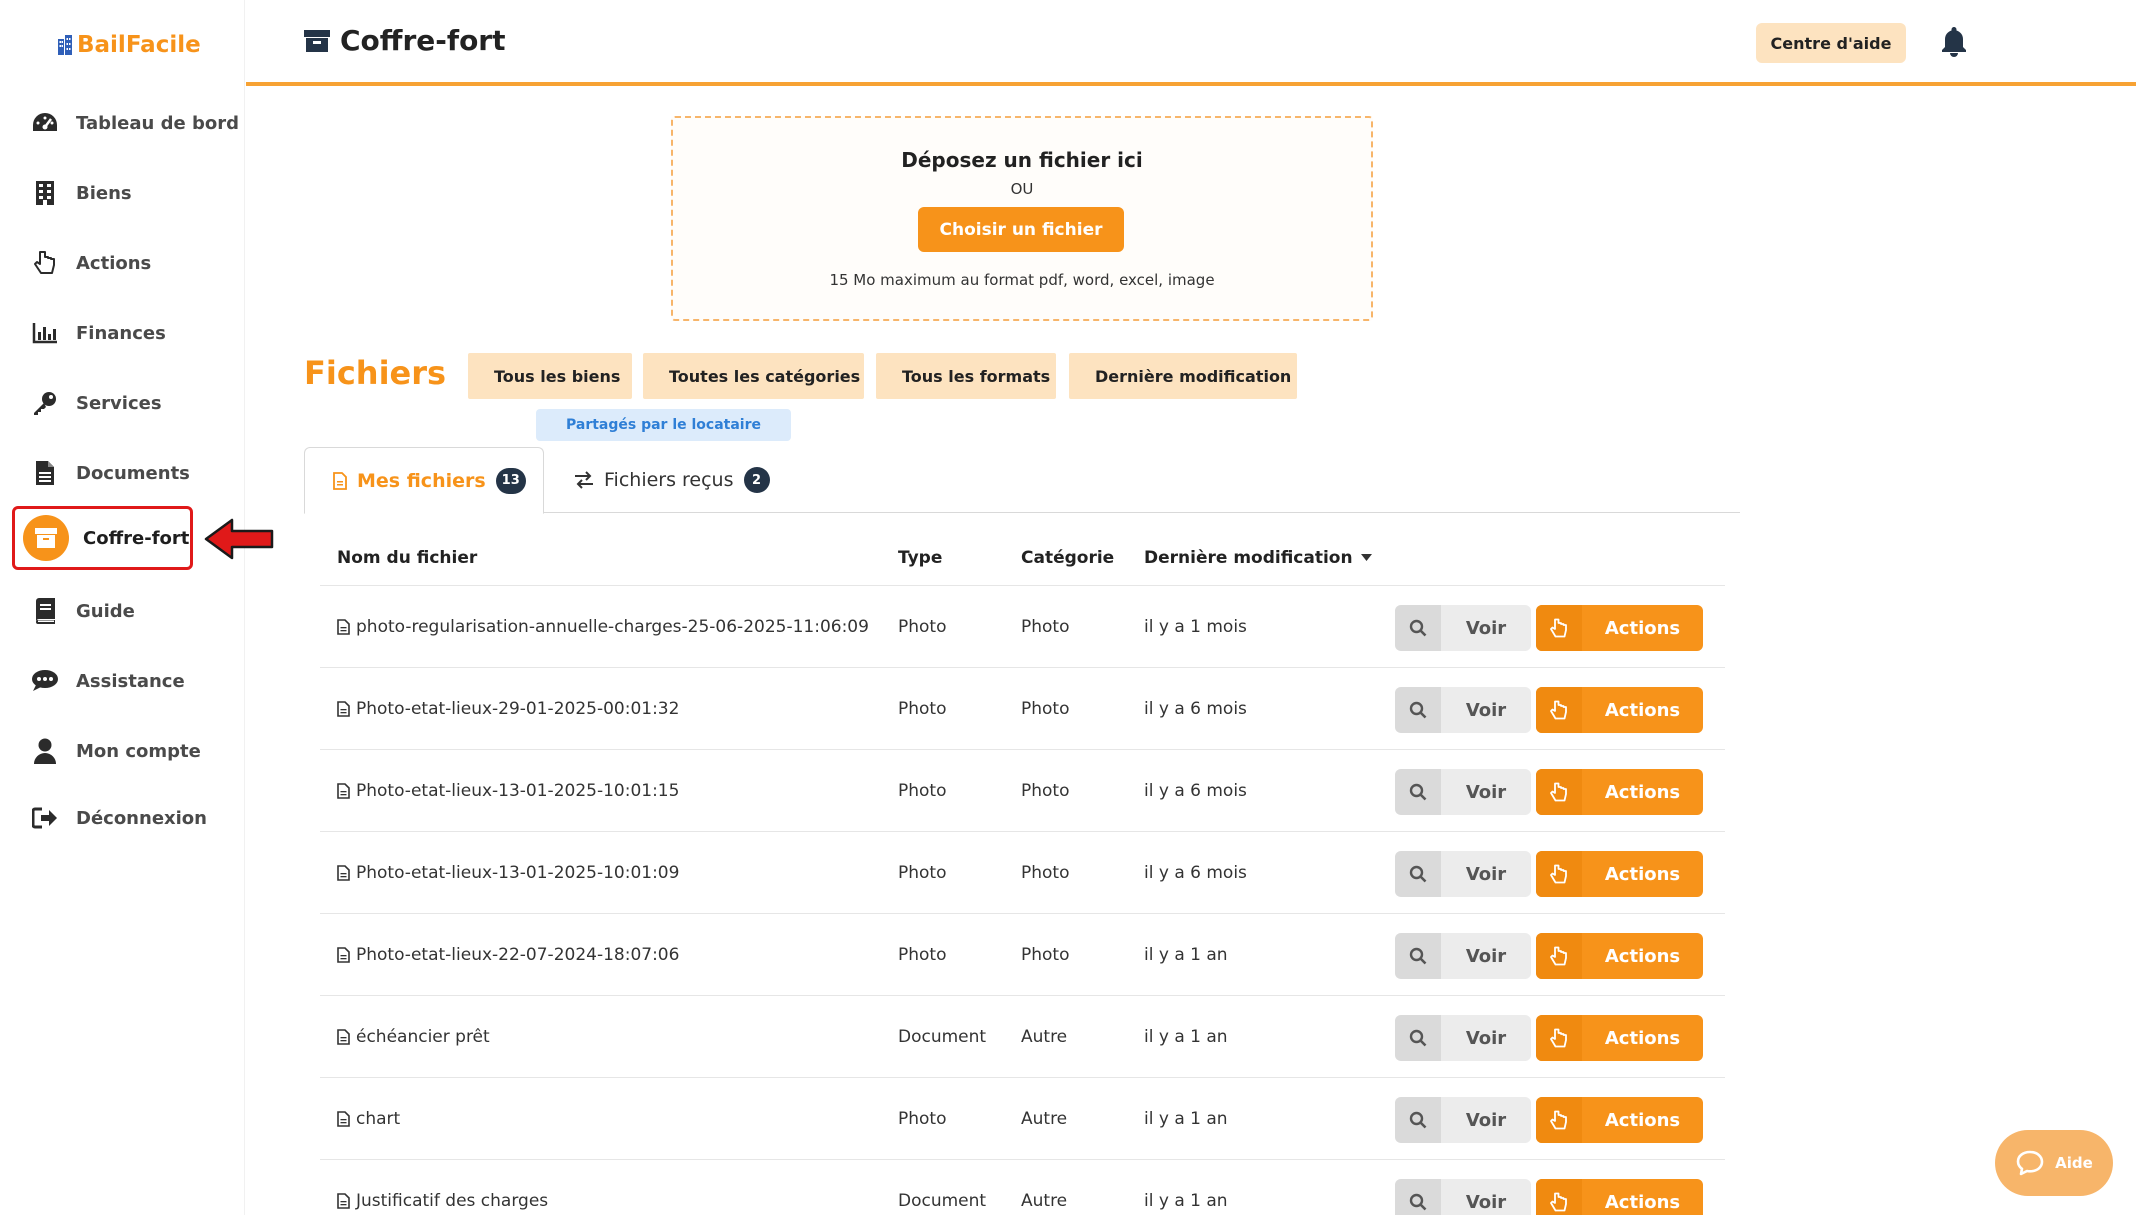  What do you see at coordinates (663, 425) in the screenshot?
I see `shared-by-tenant-filter: Partagés par le locataire` at bounding box center [663, 425].